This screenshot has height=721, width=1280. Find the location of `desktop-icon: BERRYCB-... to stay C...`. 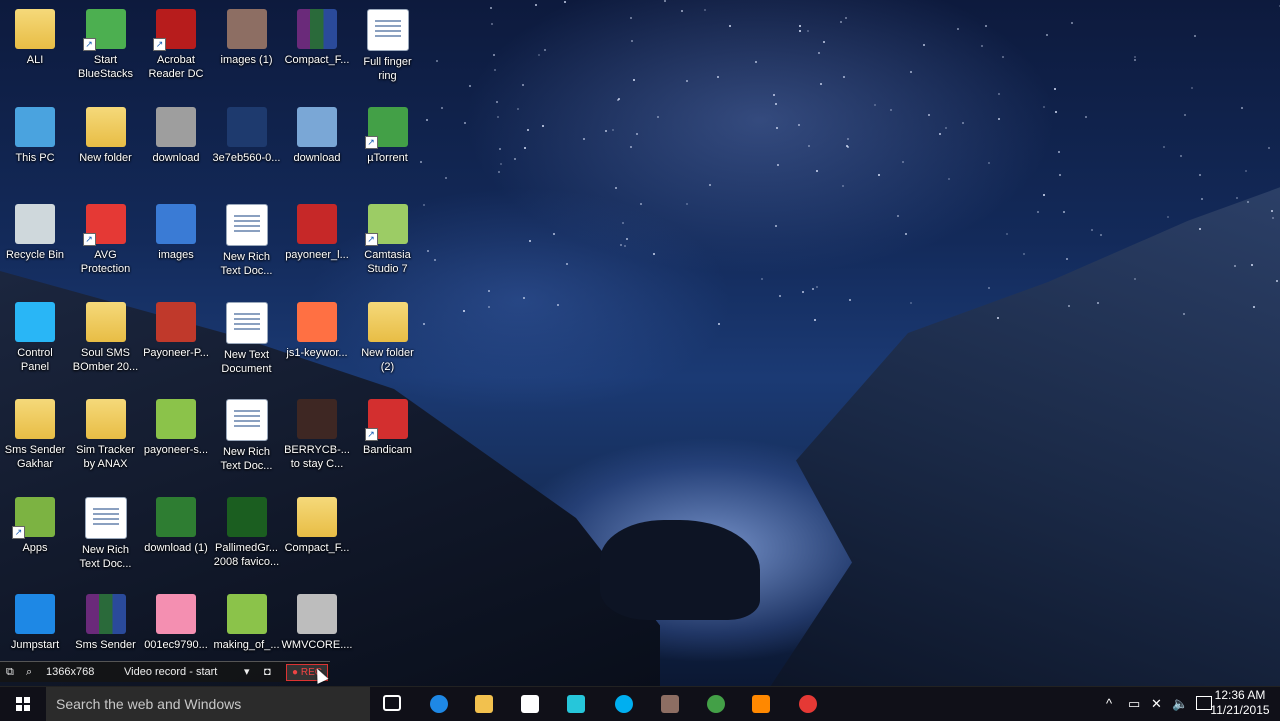

desktop-icon: BERRYCB-... to stay C... is located at coordinates (317, 439).